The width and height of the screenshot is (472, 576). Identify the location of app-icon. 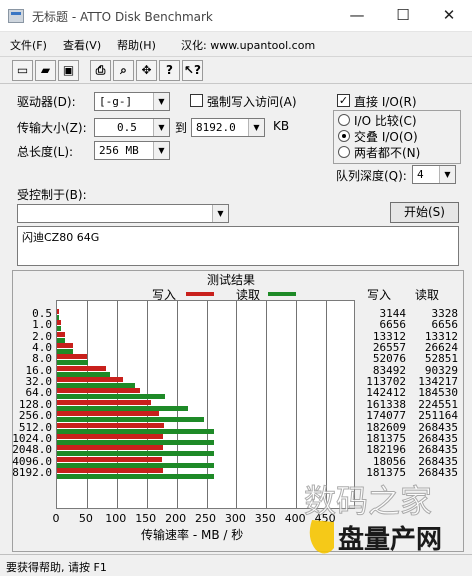
(16, 16).